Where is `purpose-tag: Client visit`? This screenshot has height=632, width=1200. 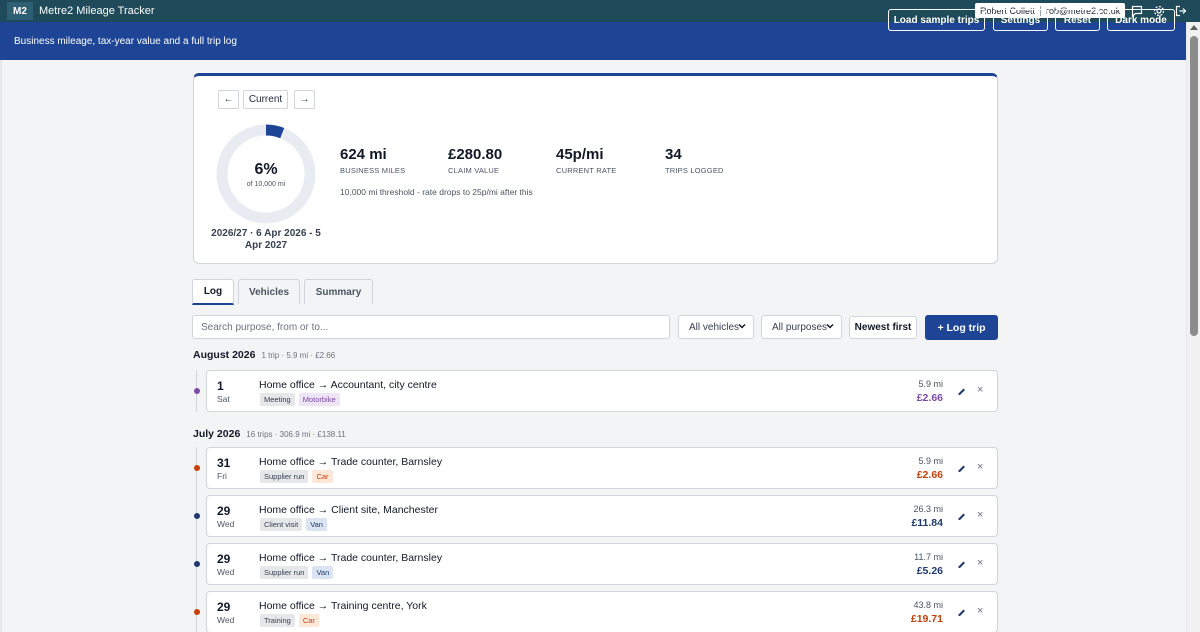 purpose-tag: Client visit is located at coordinates (281, 524).